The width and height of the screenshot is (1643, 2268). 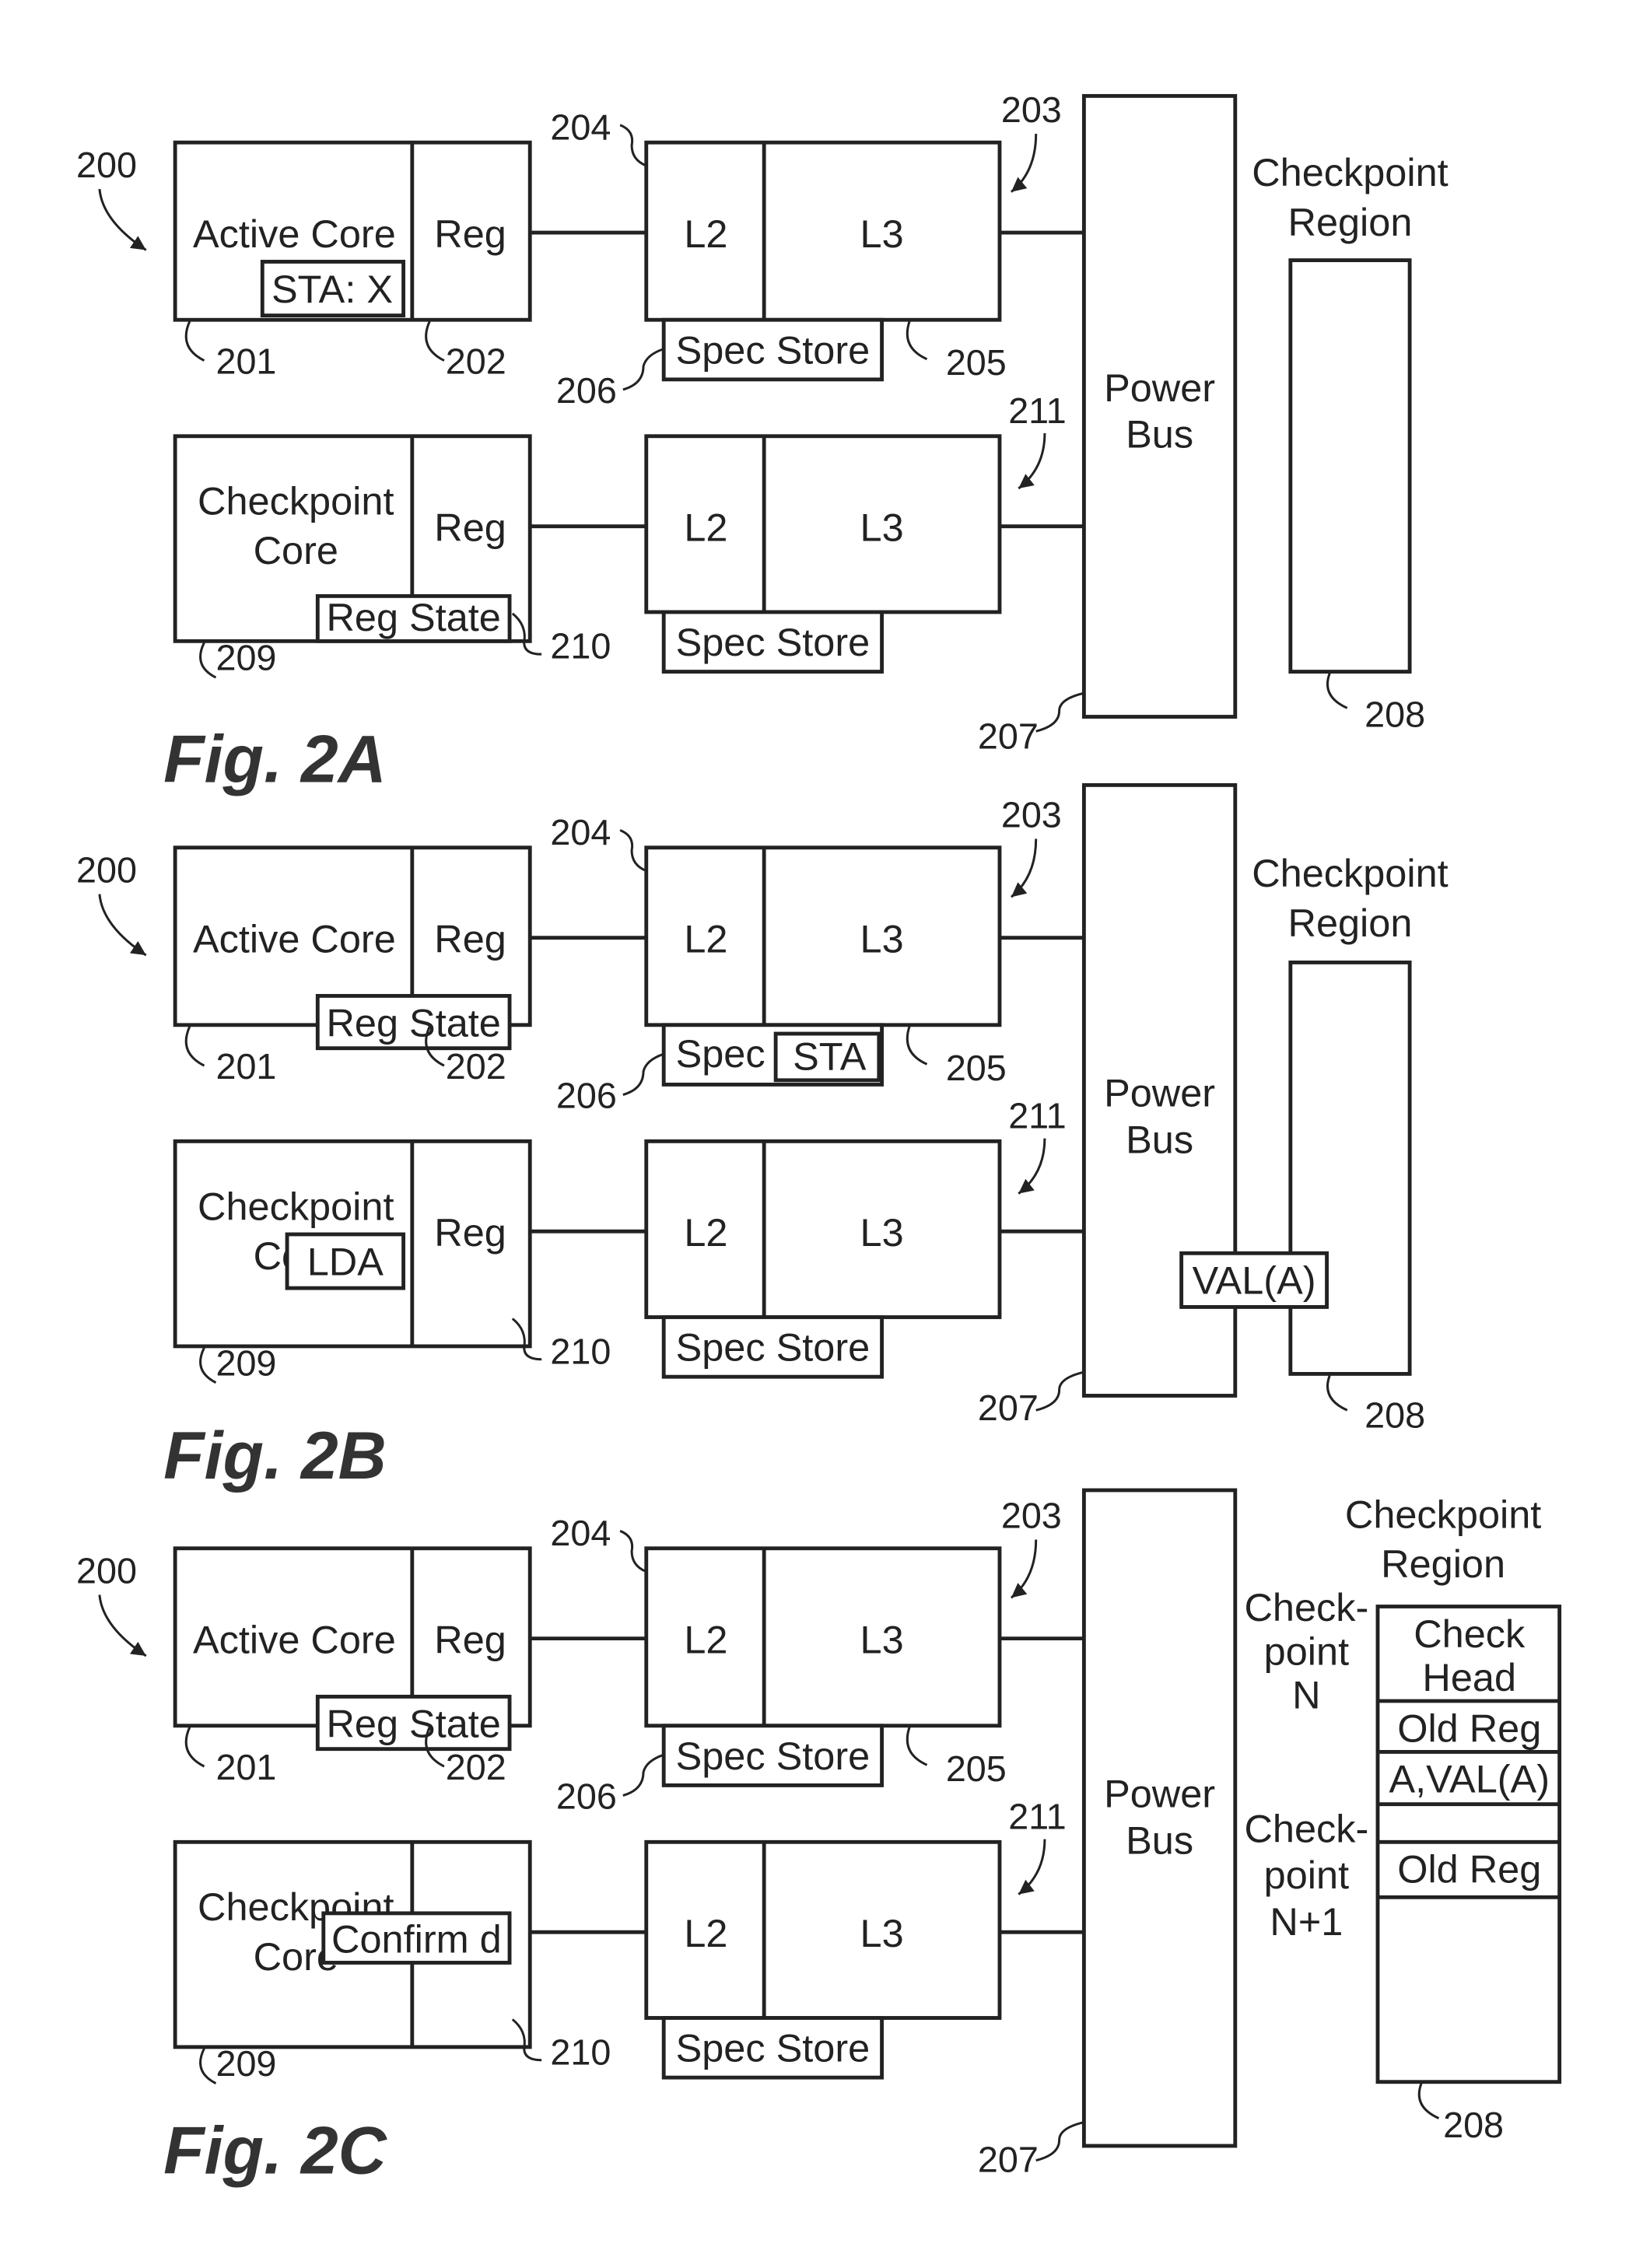 What do you see at coordinates (413, 617) in the screenshot?
I see `reg-state-checkpoint-label: Reg State` at bounding box center [413, 617].